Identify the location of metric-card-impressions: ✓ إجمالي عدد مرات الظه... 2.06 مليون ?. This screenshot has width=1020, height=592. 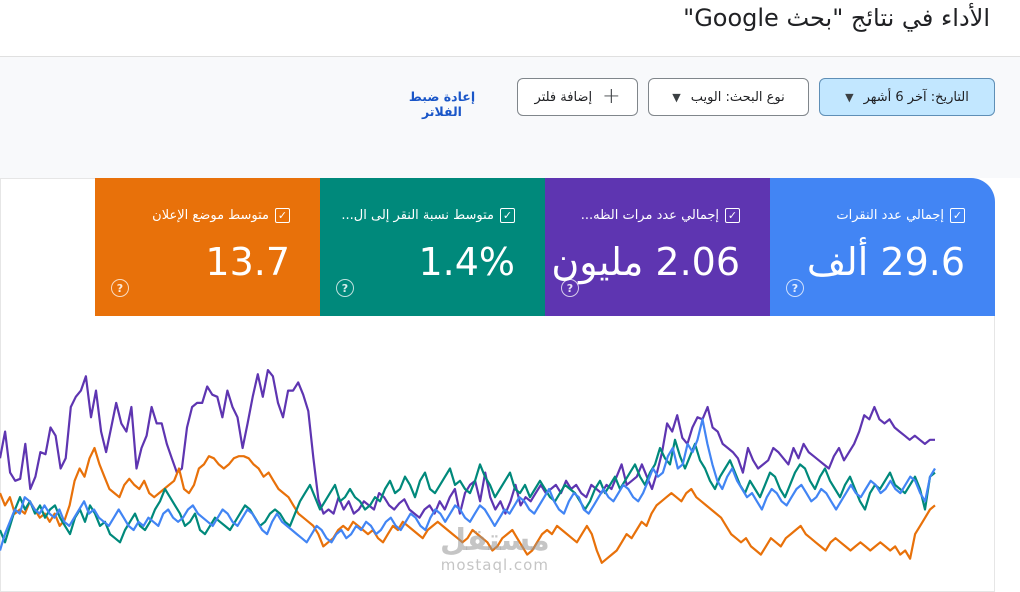
(657, 247).